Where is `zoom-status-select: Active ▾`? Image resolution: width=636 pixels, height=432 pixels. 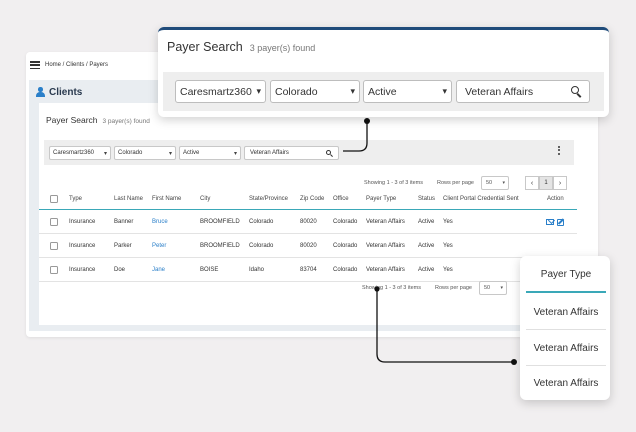 zoom-status-select: Active ▾ is located at coordinates (407, 91).